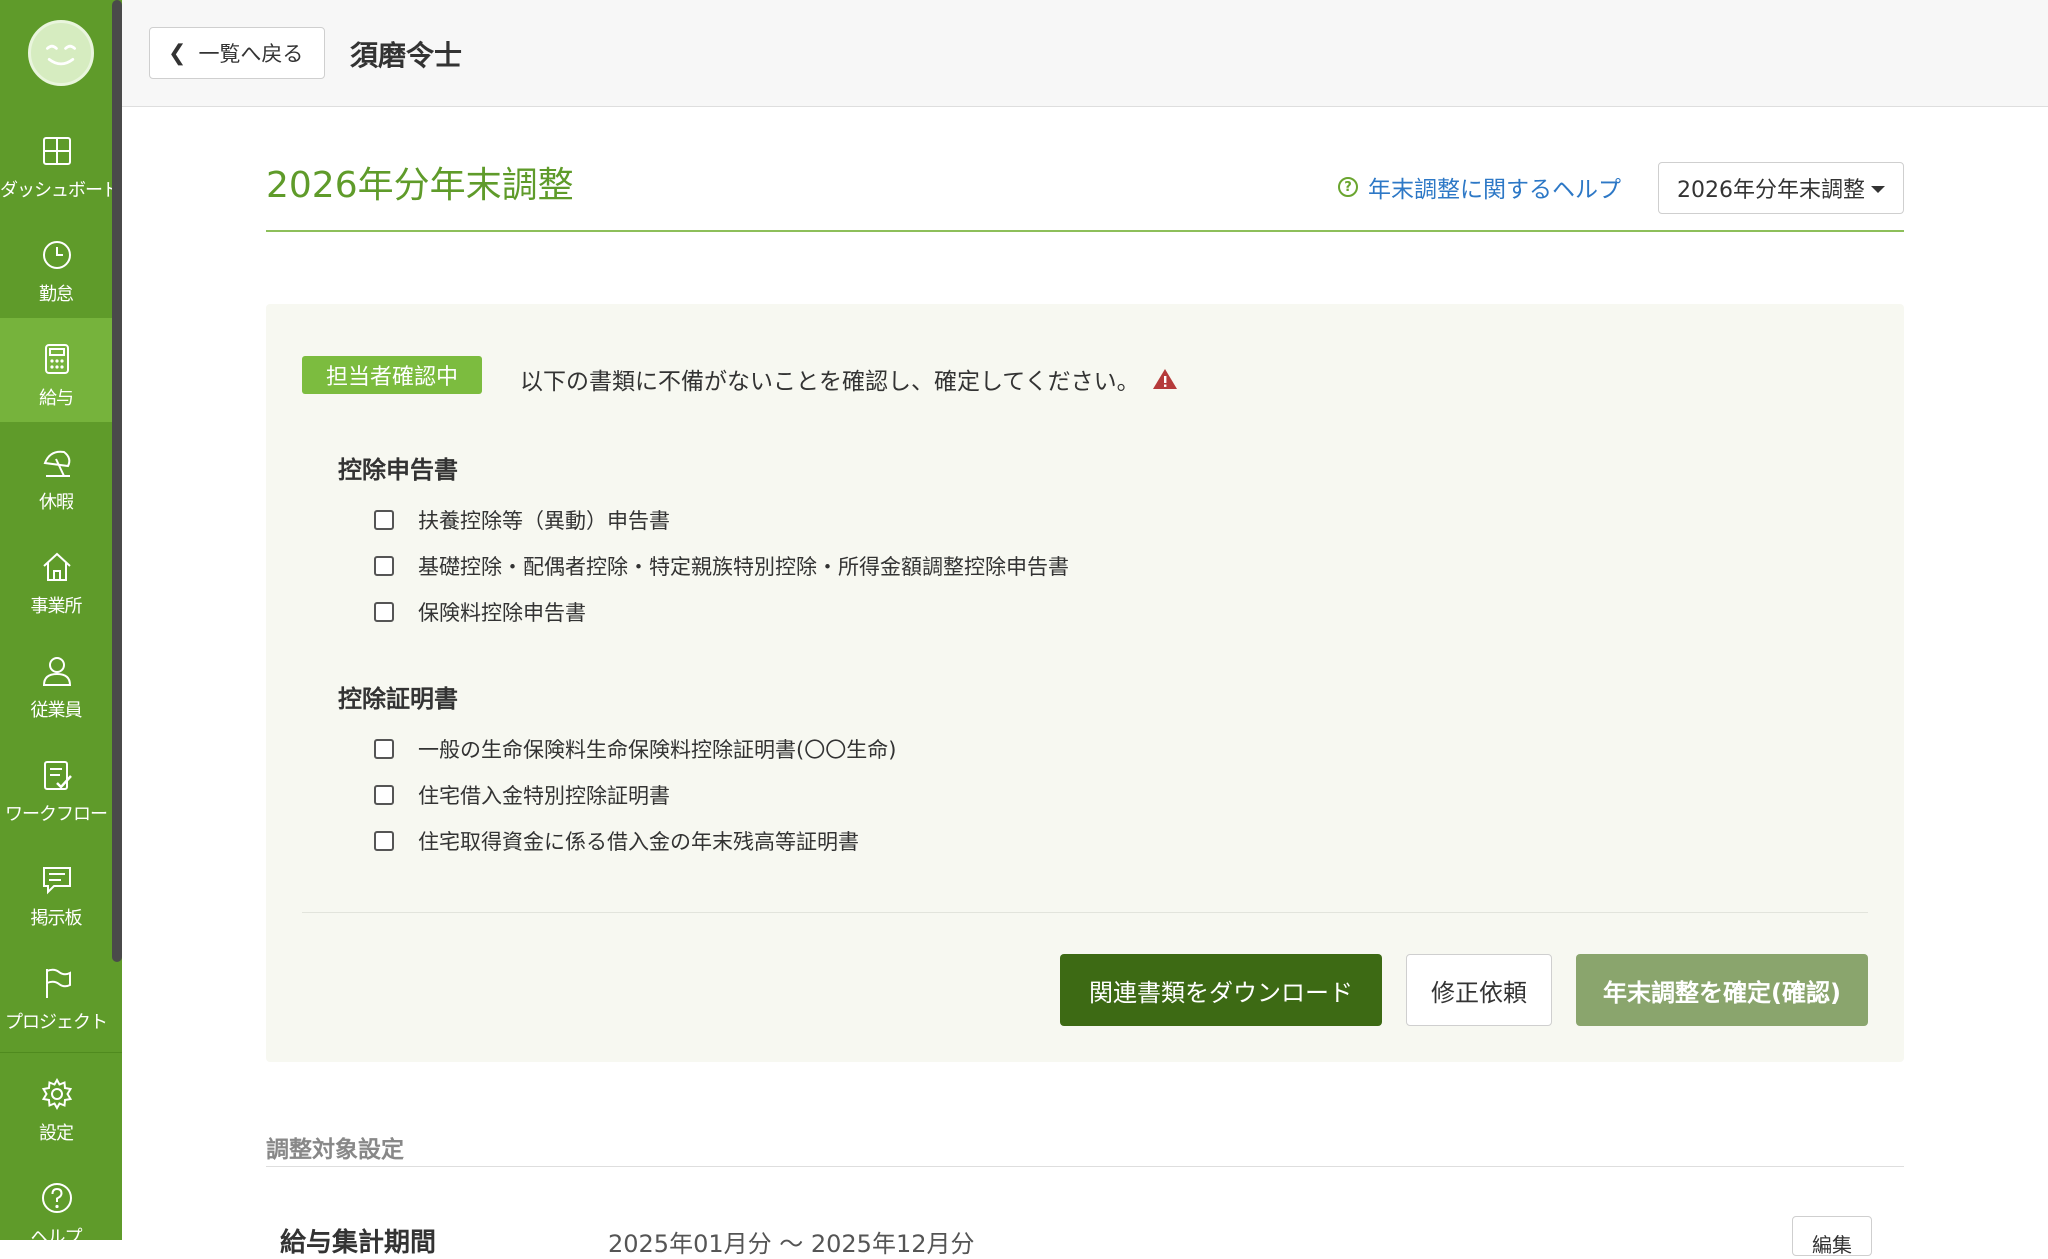 The width and height of the screenshot is (2048, 1259). What do you see at coordinates (638, 842) in the screenshot?
I see `document-label: 住宅取得資金に係る借入金の年末残高等証明書` at bounding box center [638, 842].